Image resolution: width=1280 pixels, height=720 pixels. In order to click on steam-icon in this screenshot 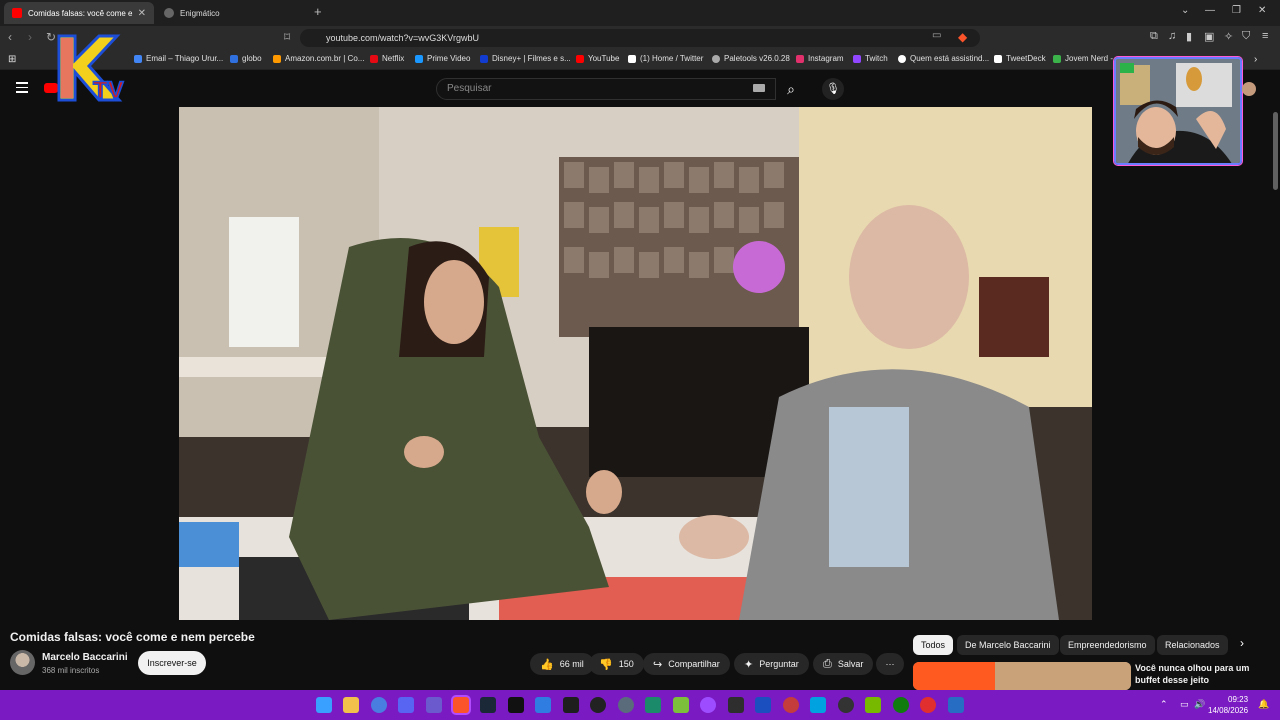, I will do `click(488, 705)`.